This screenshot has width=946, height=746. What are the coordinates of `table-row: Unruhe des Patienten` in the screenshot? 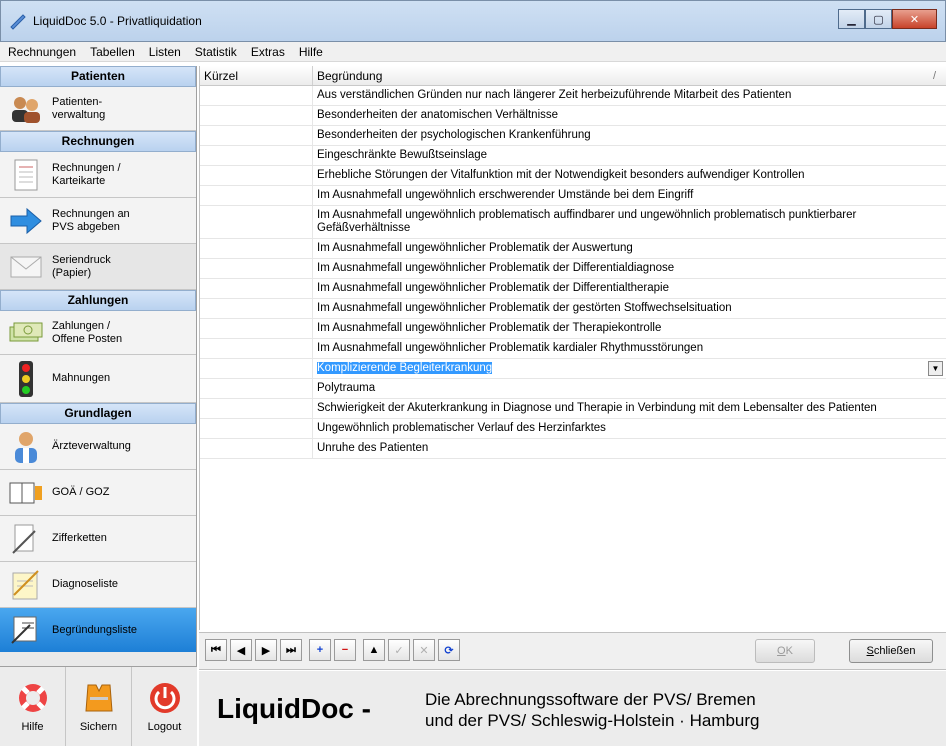 It's located at (573, 449).